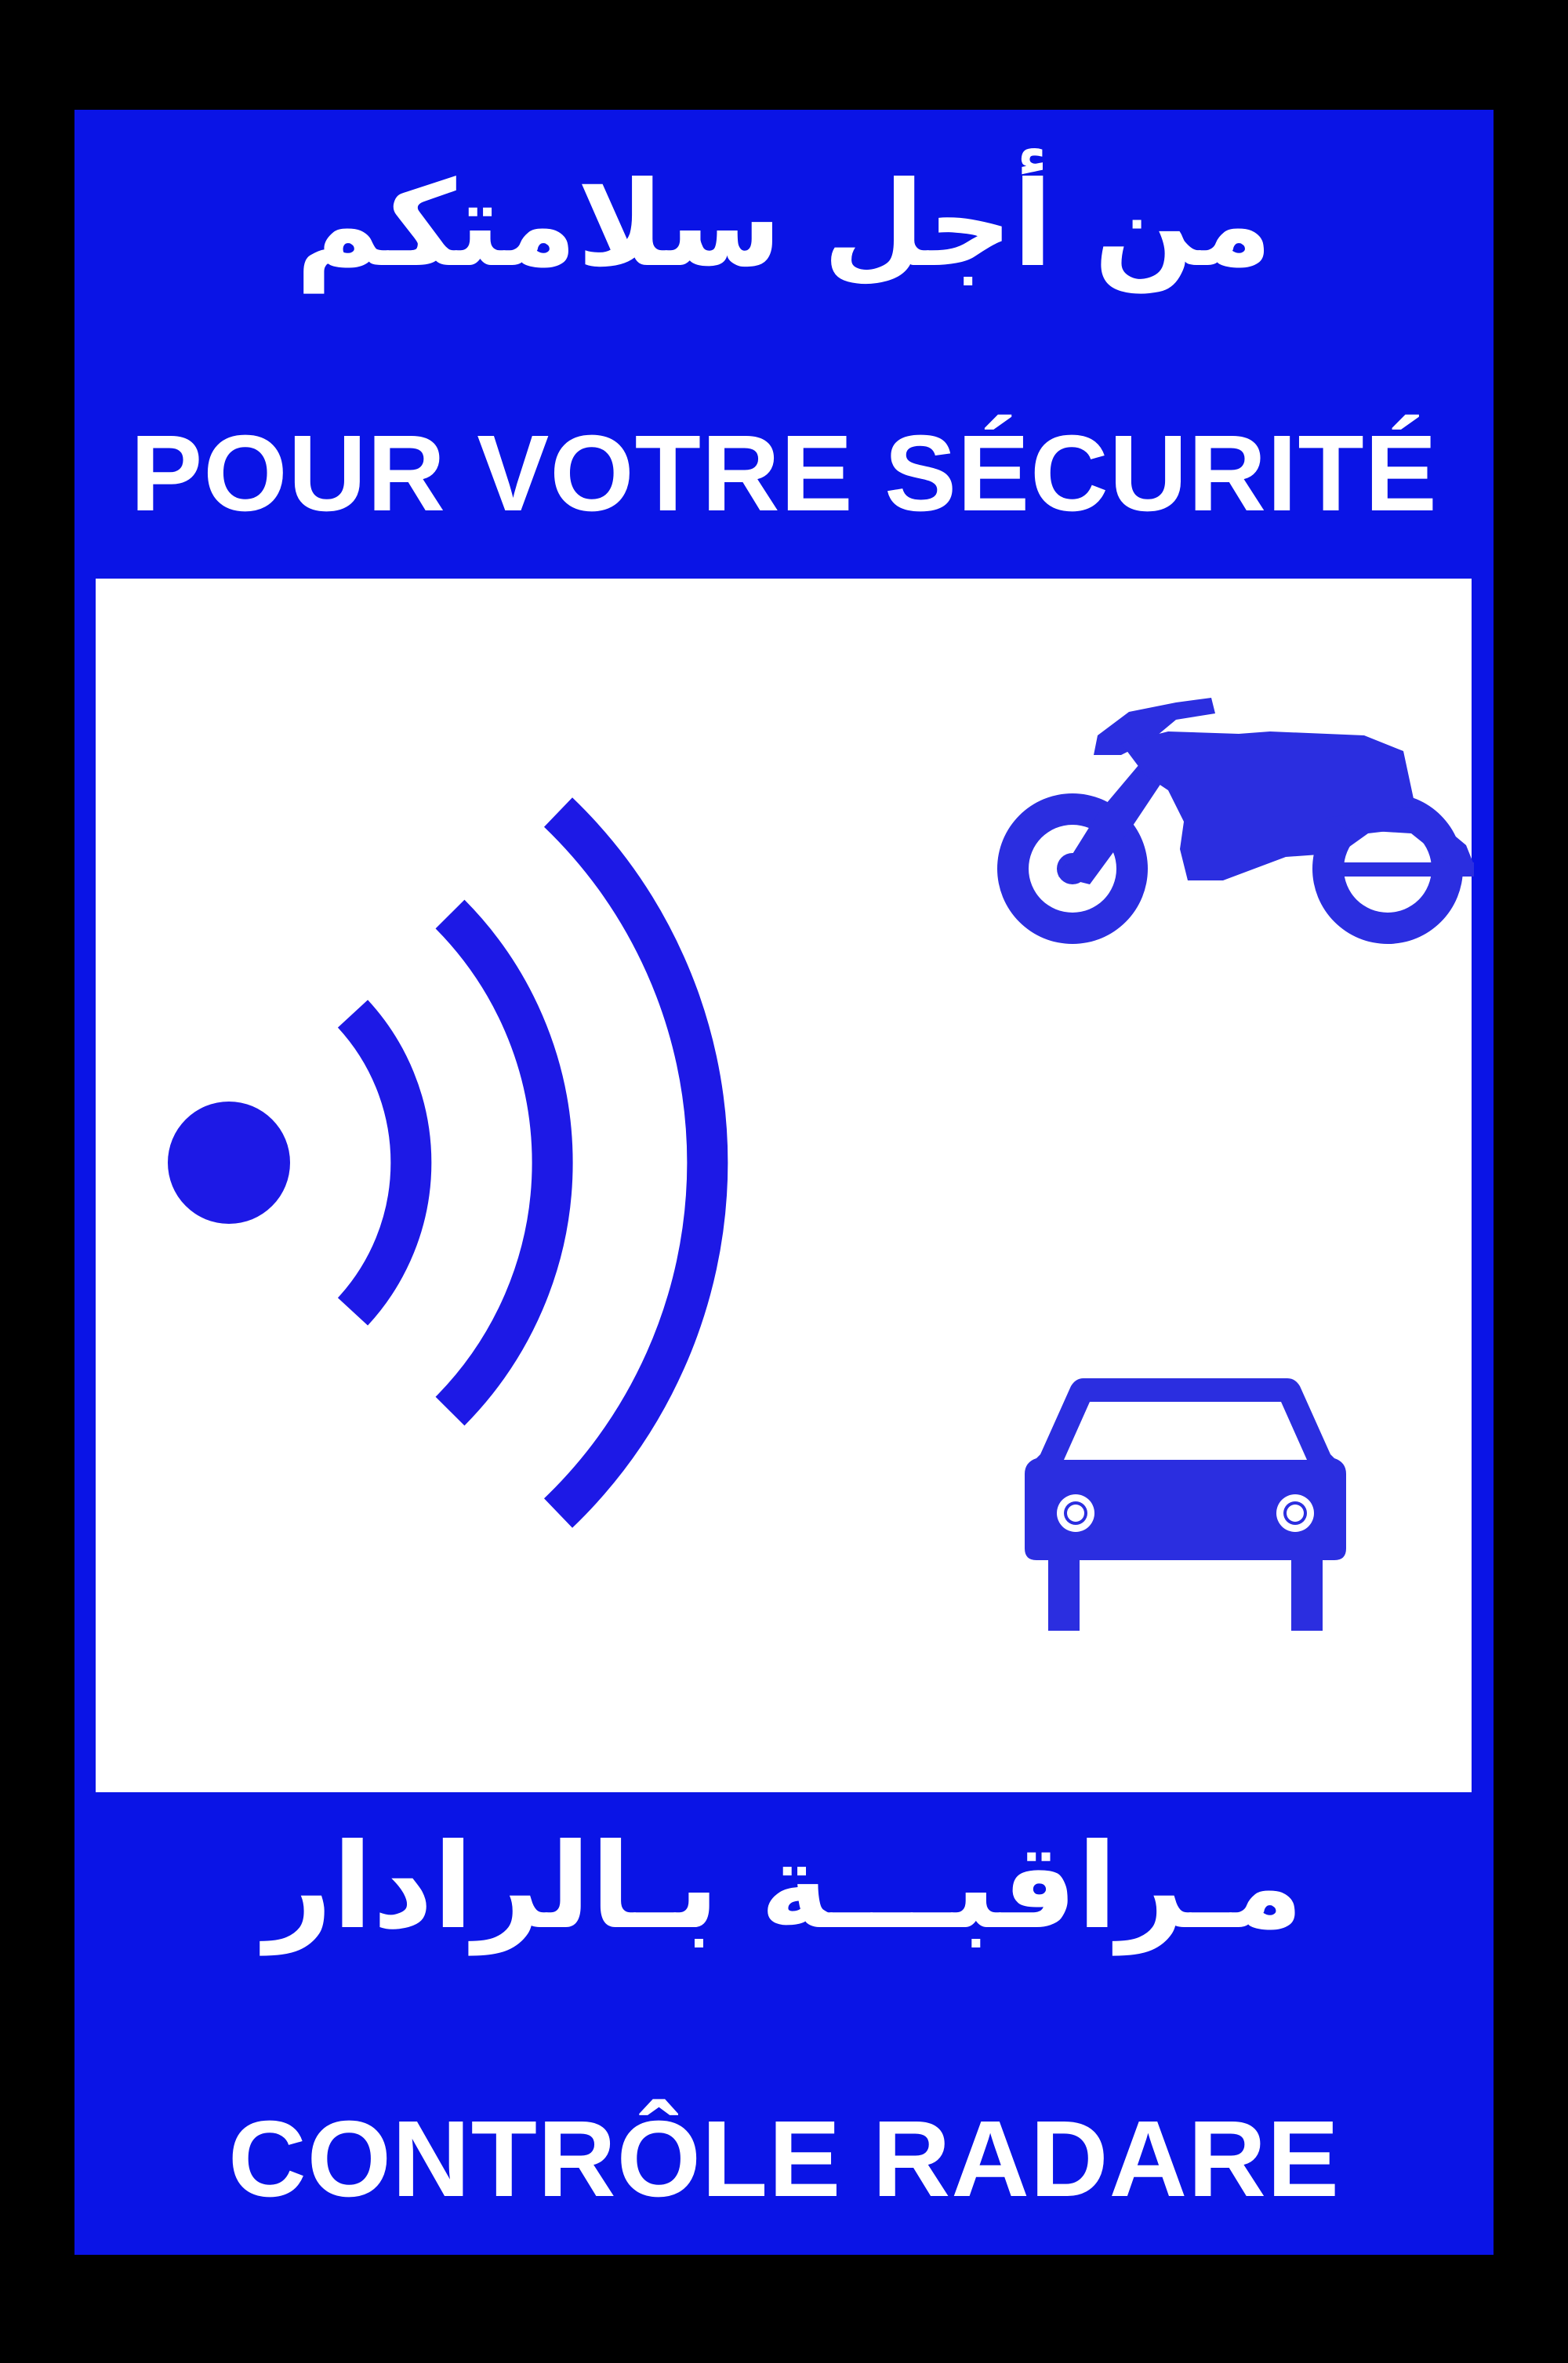 Image resolution: width=1568 pixels, height=2363 pixels. Describe the element at coordinates (784, 473) in the screenshot. I see `french-heading: POUR VOTRE SÉCURITÉ` at that location.